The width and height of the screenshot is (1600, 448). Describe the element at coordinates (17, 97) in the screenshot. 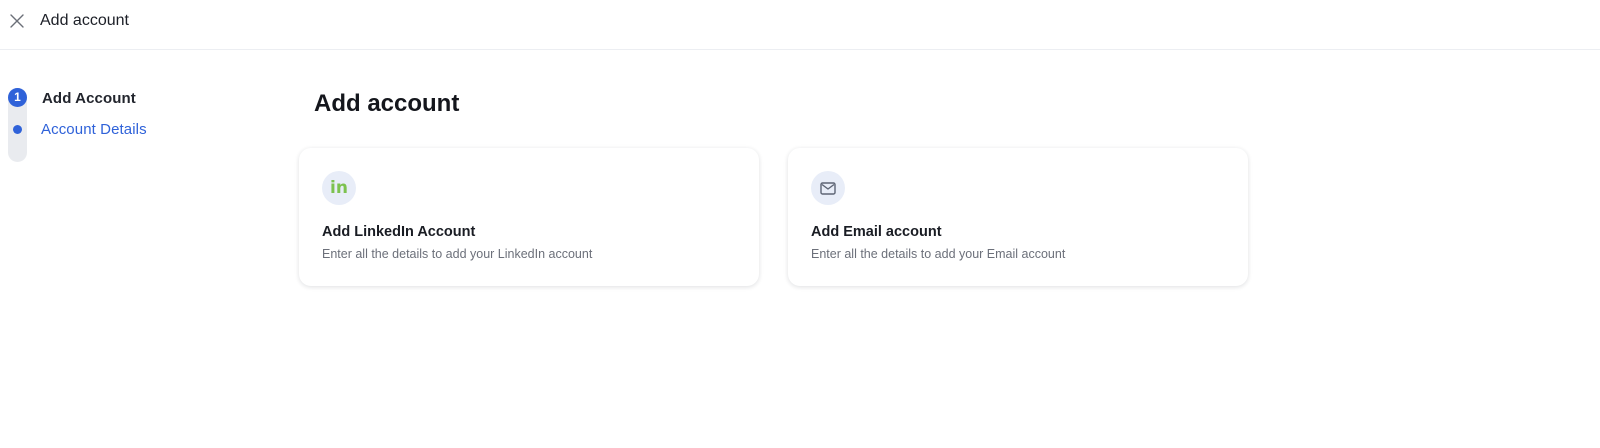

I see `step-number-badge: 1` at that location.